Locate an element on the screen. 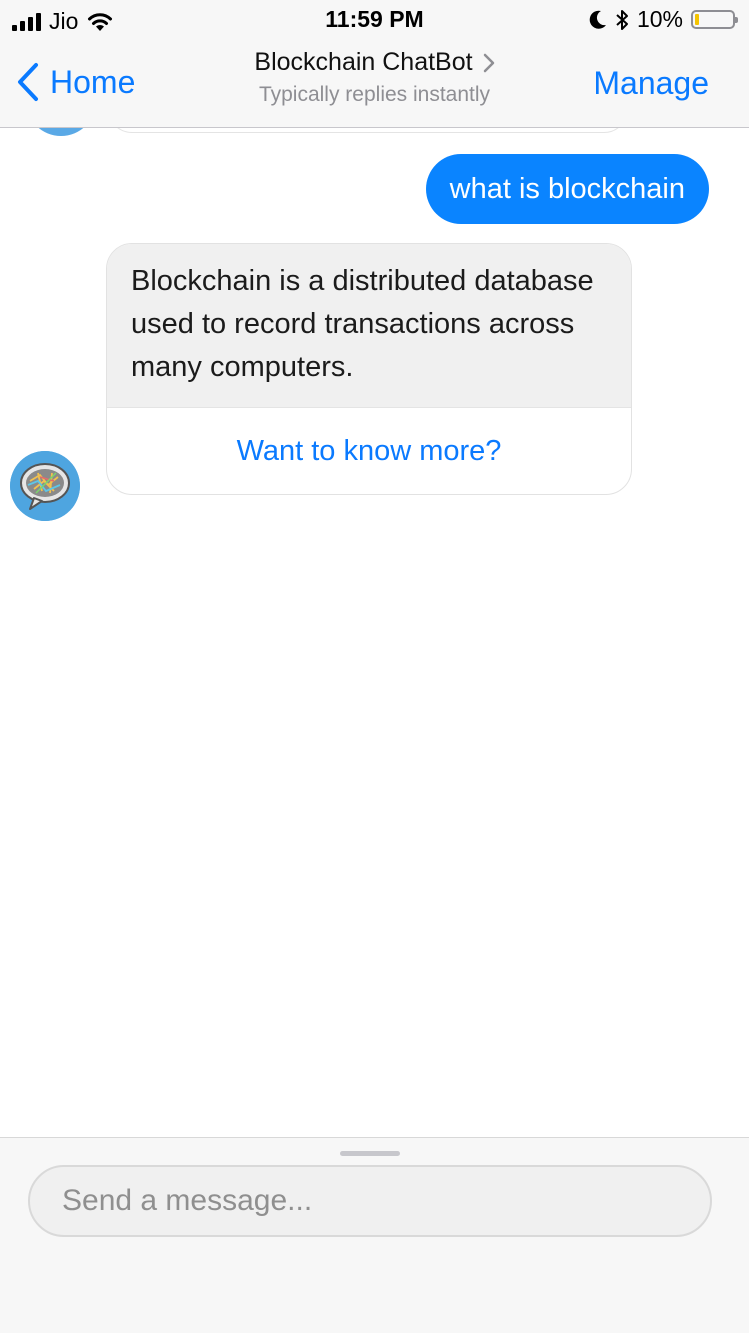  composer-drag-handle is located at coordinates (370, 1153).